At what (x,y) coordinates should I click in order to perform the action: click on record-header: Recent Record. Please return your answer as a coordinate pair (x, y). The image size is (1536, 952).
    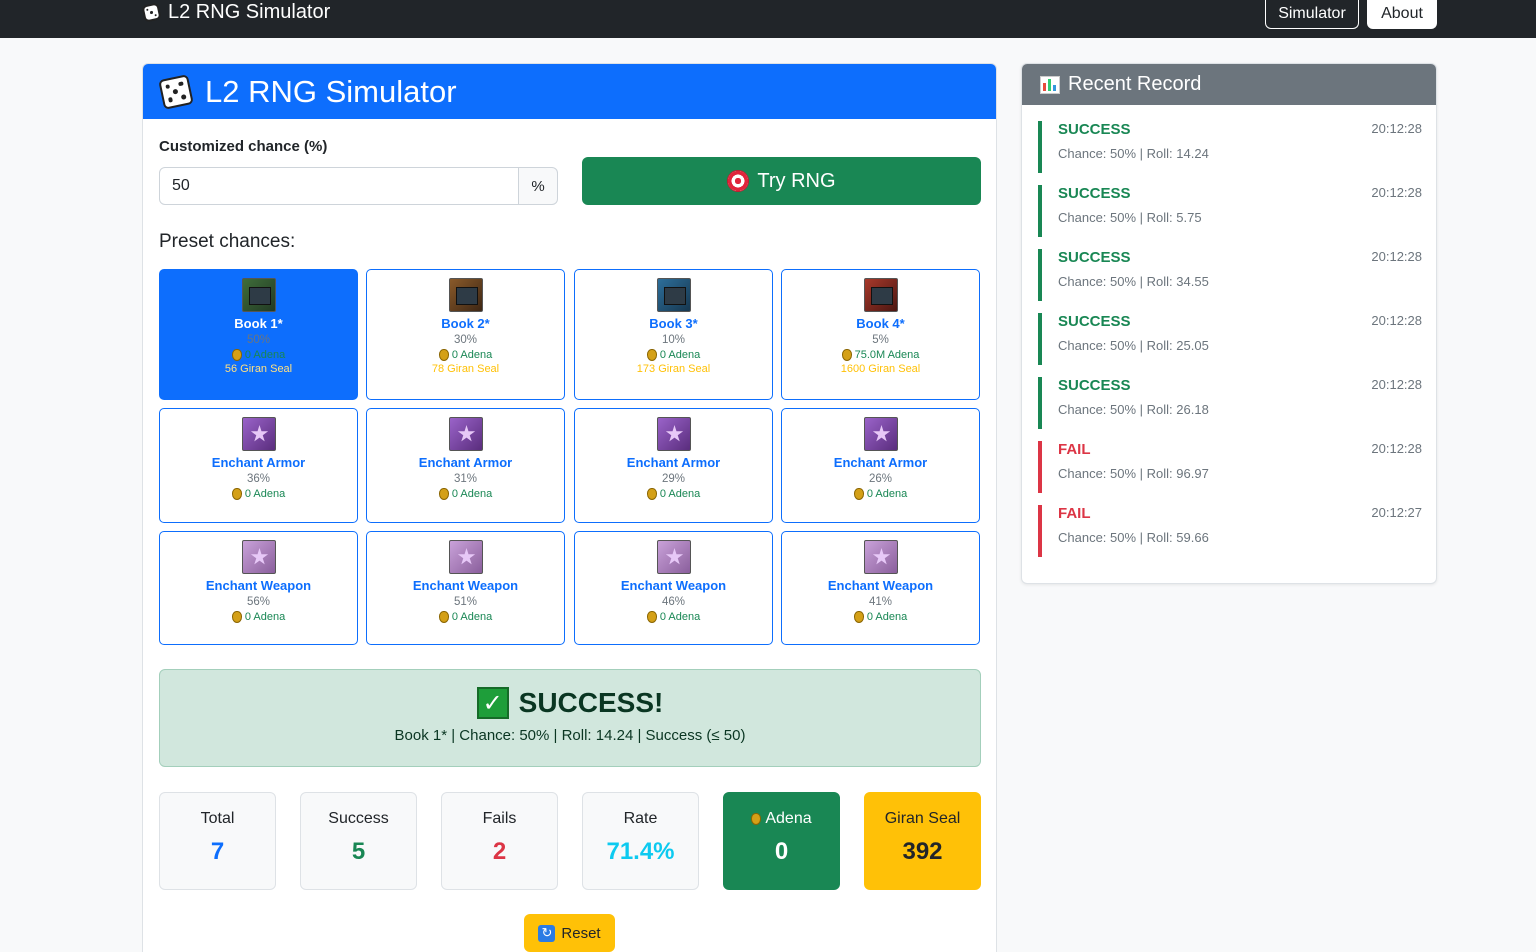
    Looking at the image, I should click on (1229, 84).